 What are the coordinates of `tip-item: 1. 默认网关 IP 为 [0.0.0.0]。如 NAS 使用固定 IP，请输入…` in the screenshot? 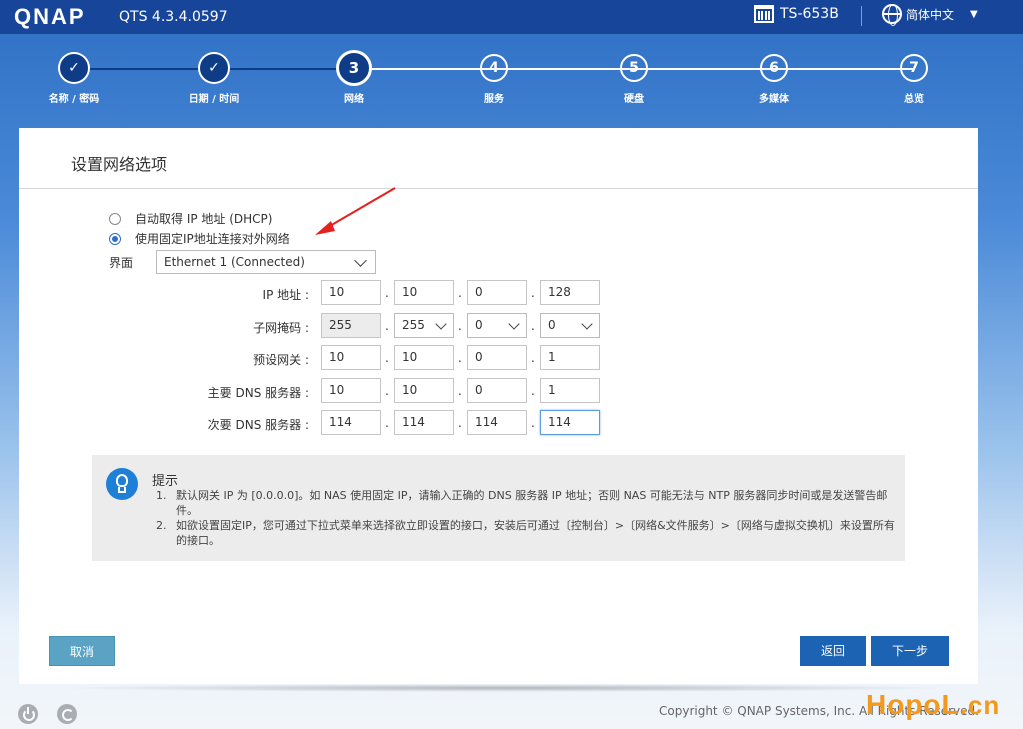 It's located at (526, 503).